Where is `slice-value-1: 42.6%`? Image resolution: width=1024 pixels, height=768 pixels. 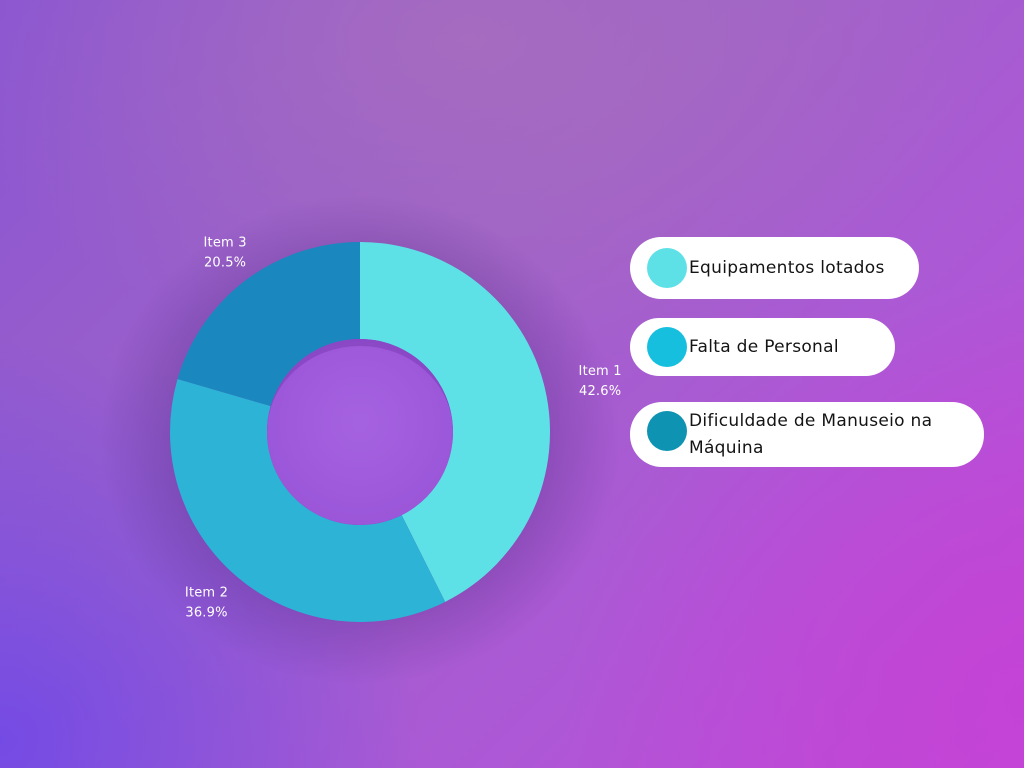
slice-value-1: 42.6% is located at coordinates (600, 391).